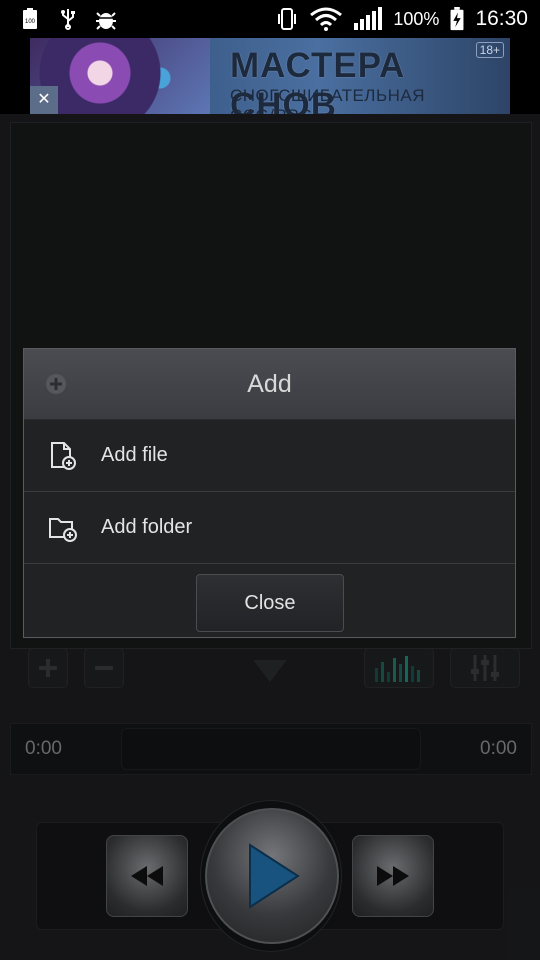 This screenshot has width=540, height=960. I want to click on close-button: Close, so click(270, 603).